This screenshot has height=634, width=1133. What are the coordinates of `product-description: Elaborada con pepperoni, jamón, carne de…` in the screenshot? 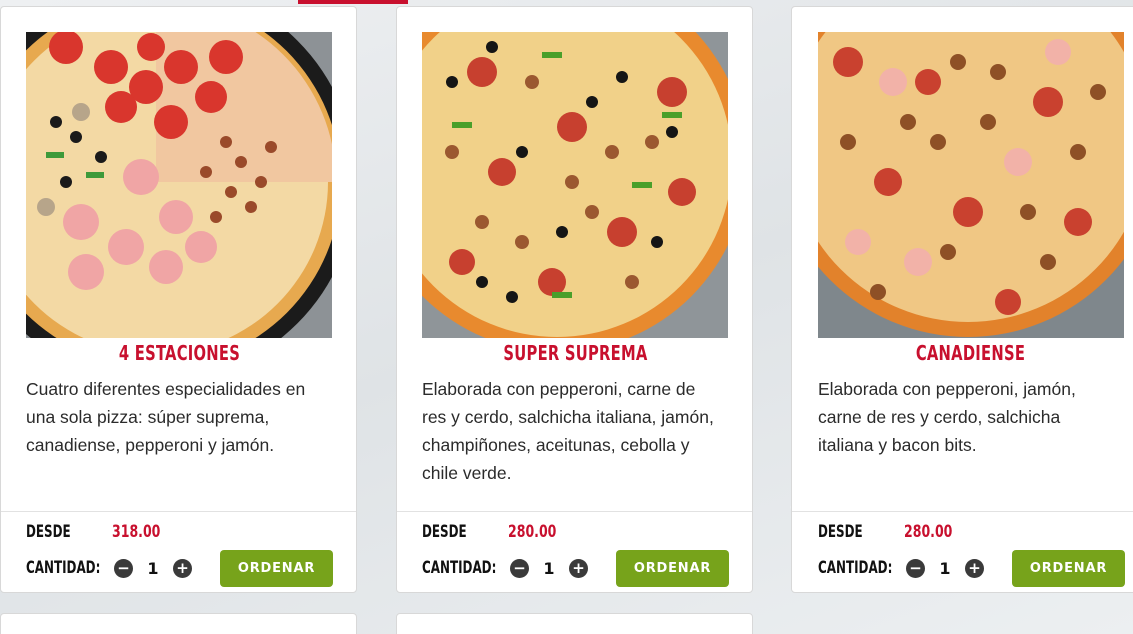 It's located at (947, 417).